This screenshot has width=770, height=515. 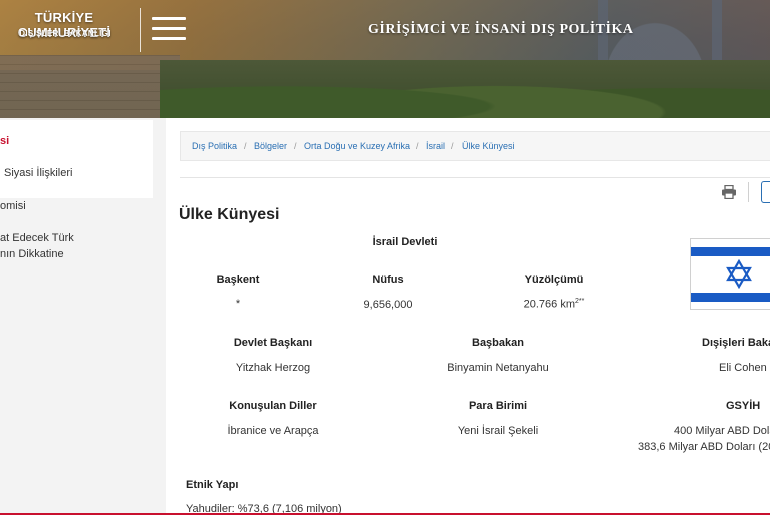 I want to click on logo-subtitle: DIŞİŞLERİ BAKANLIĞI, so click(x=65, y=33).